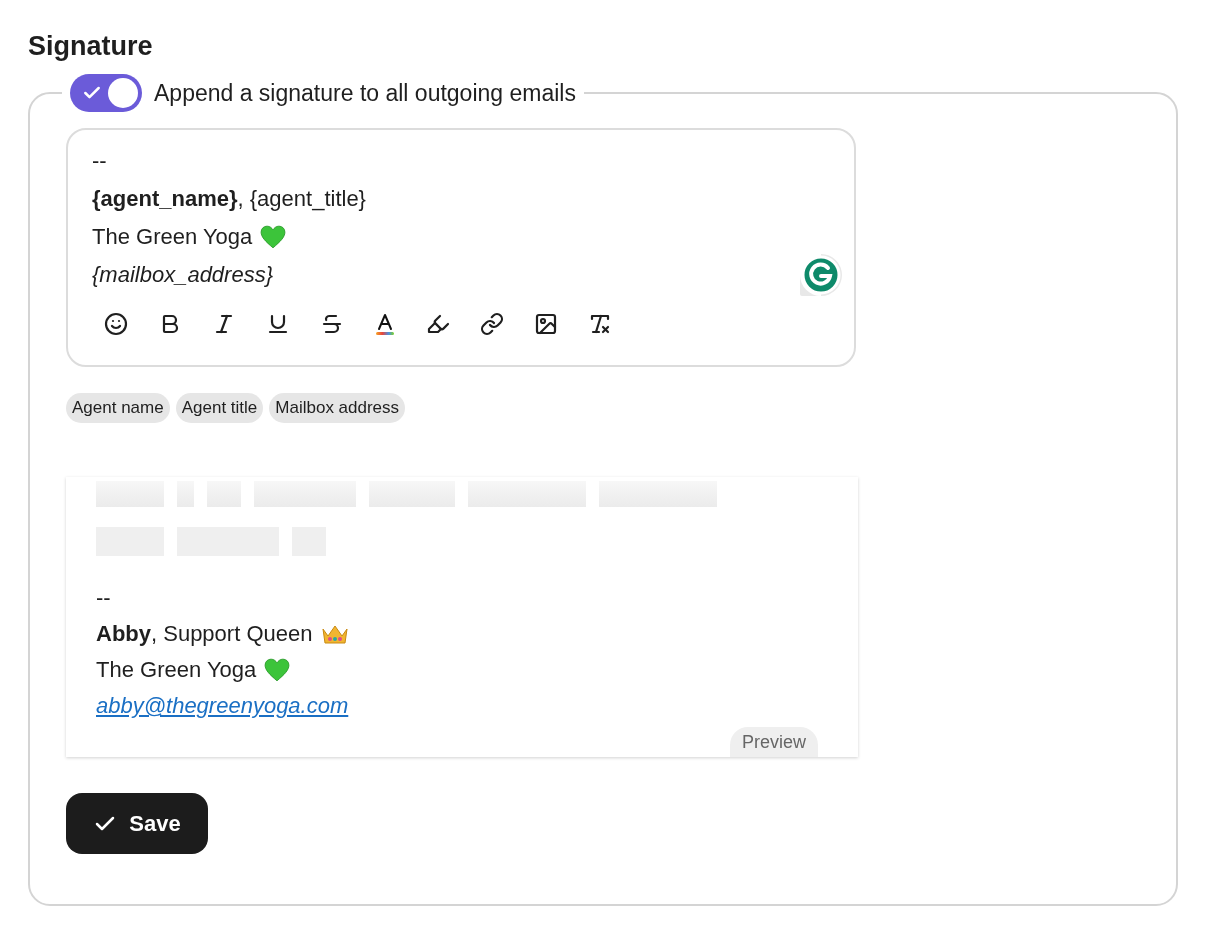 The image size is (1212, 950). I want to click on grammar-assistant-icon, so click(821, 275).